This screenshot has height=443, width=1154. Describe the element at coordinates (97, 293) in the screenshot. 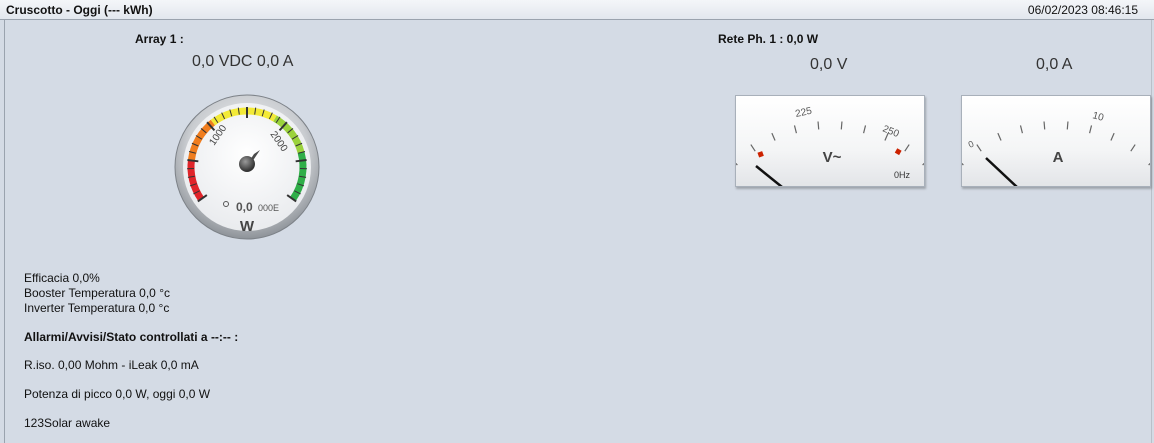

I see `booster-temp-text: Booster Temperatura 0,0 °c` at that location.